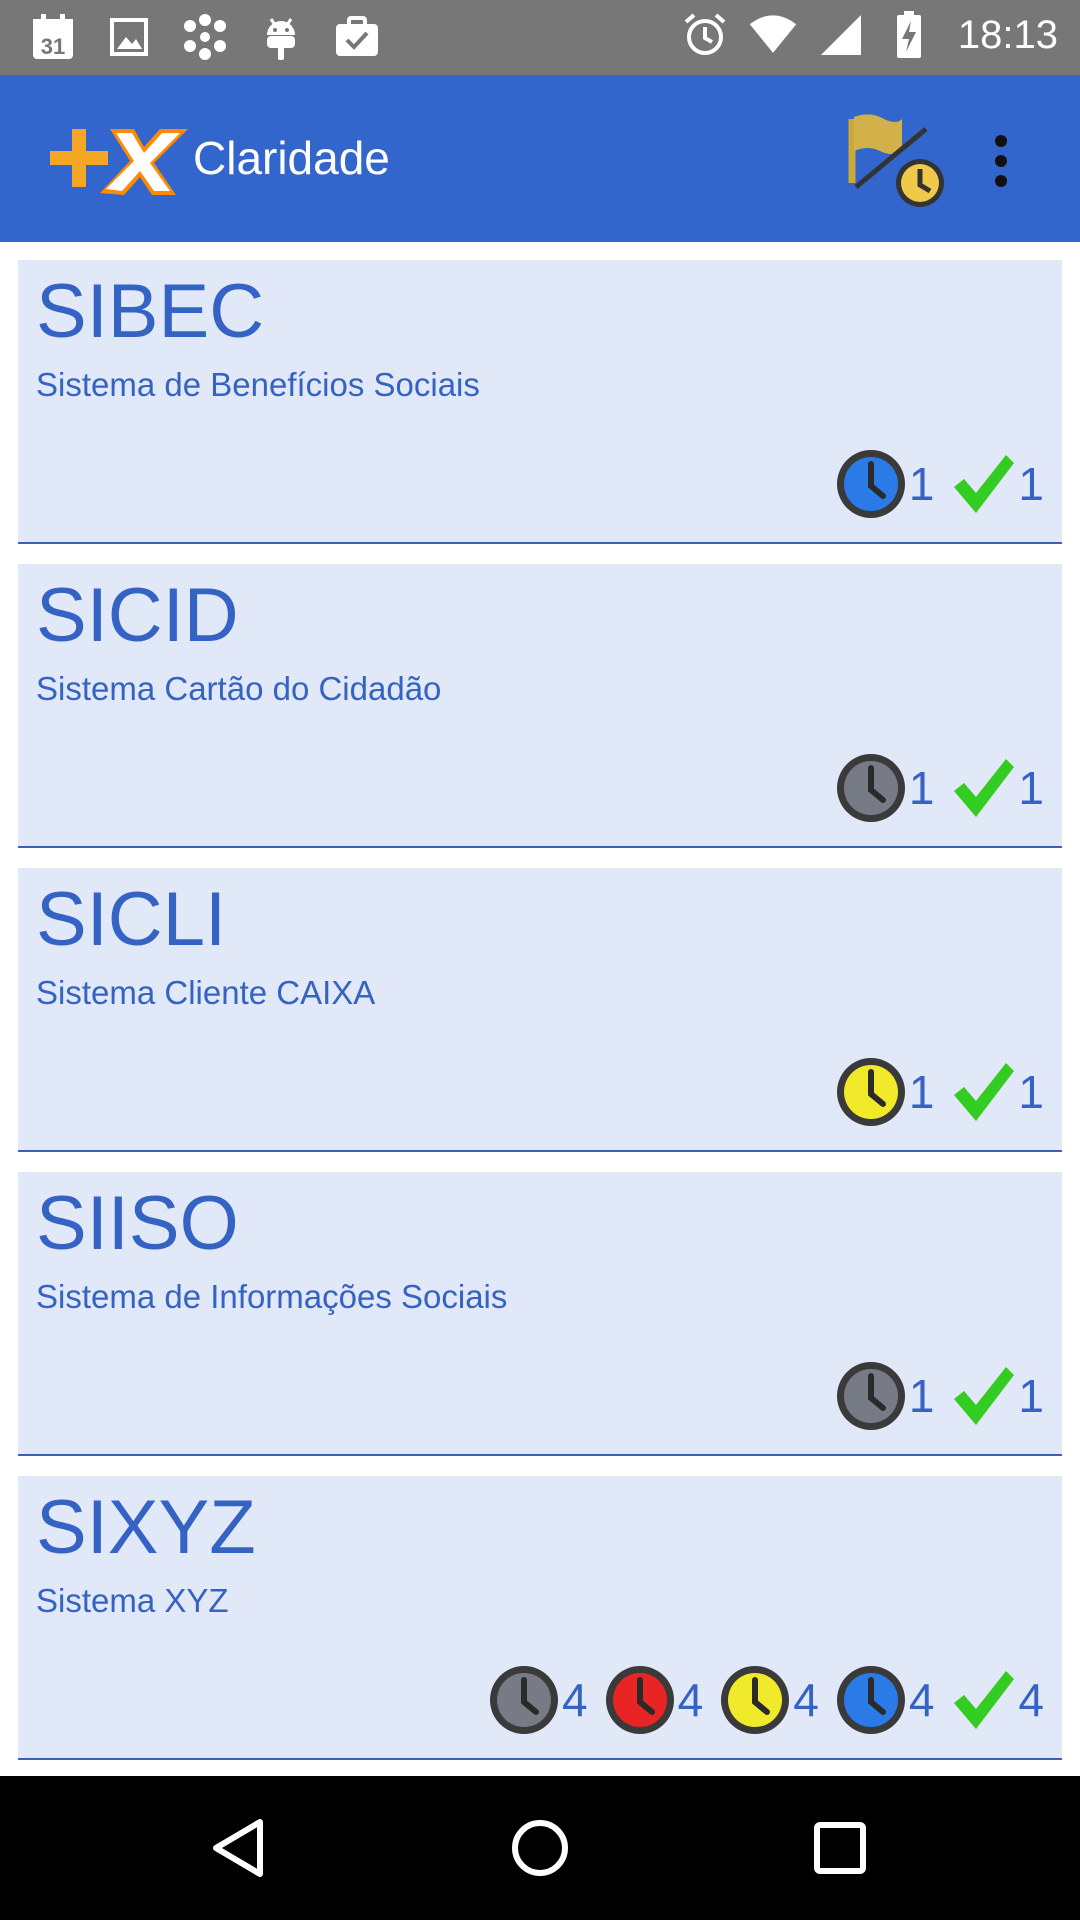 This screenshot has width=1080, height=1920. I want to click on system-name: Sistema XYZ, so click(132, 1600).